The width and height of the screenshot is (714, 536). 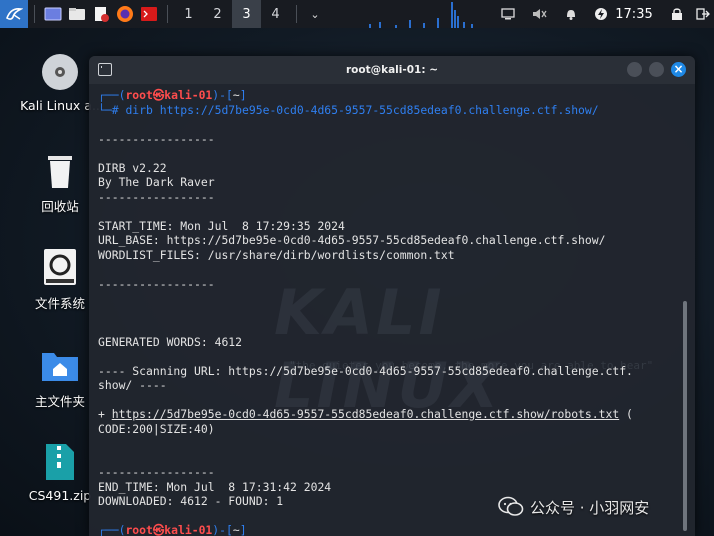 I want to click on cpu-graph, so click(x=421, y=15).